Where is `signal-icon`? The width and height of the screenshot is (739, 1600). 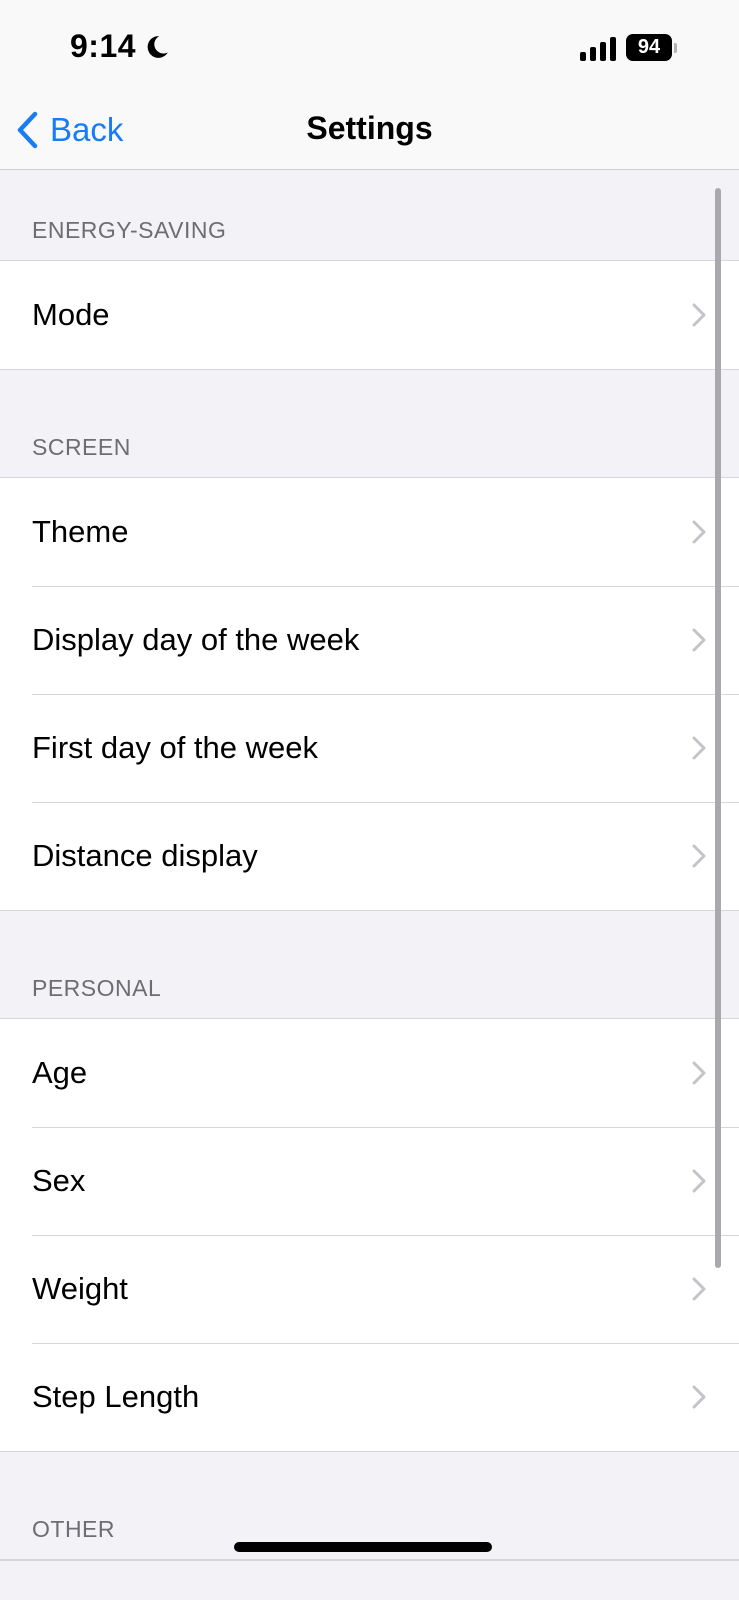 signal-icon is located at coordinates (598, 48).